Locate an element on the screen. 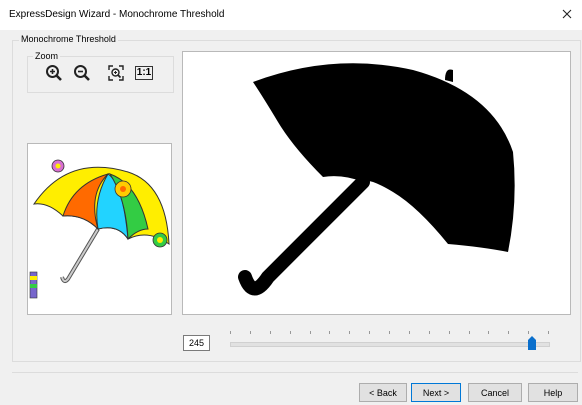  slider-ticks is located at coordinates (389, 333).